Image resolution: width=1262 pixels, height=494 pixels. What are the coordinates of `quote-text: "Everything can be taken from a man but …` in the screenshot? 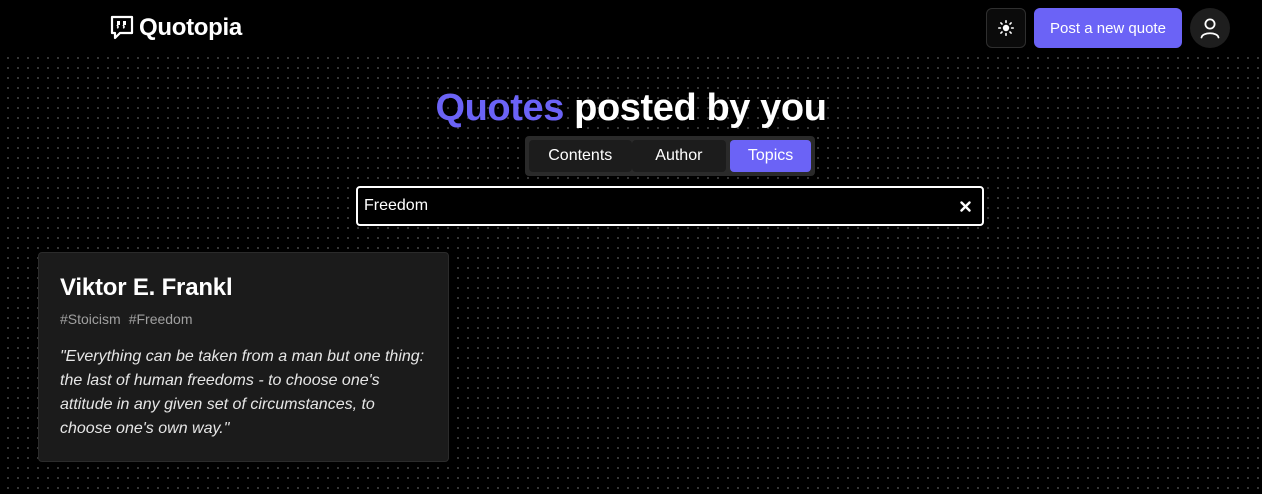 It's located at (242, 392).